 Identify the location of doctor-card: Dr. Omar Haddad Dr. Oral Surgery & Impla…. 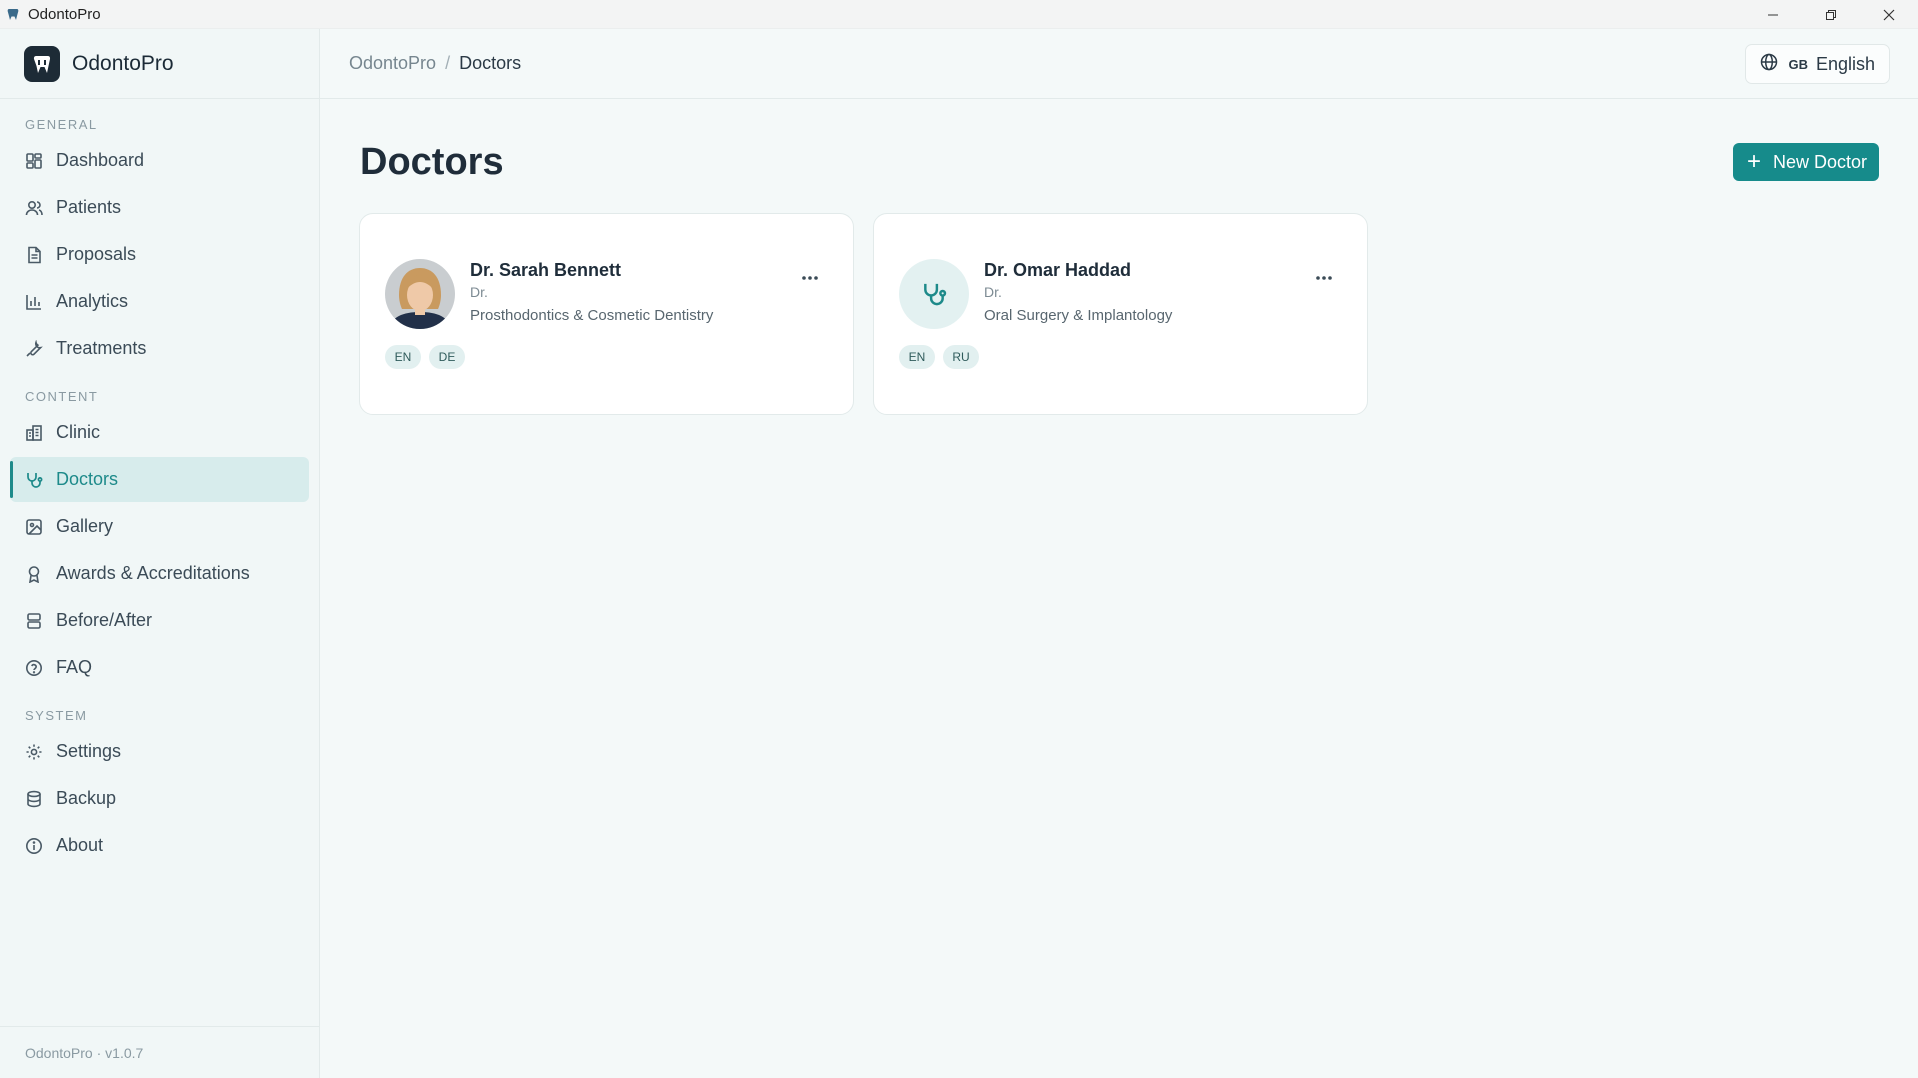
(1120, 314).